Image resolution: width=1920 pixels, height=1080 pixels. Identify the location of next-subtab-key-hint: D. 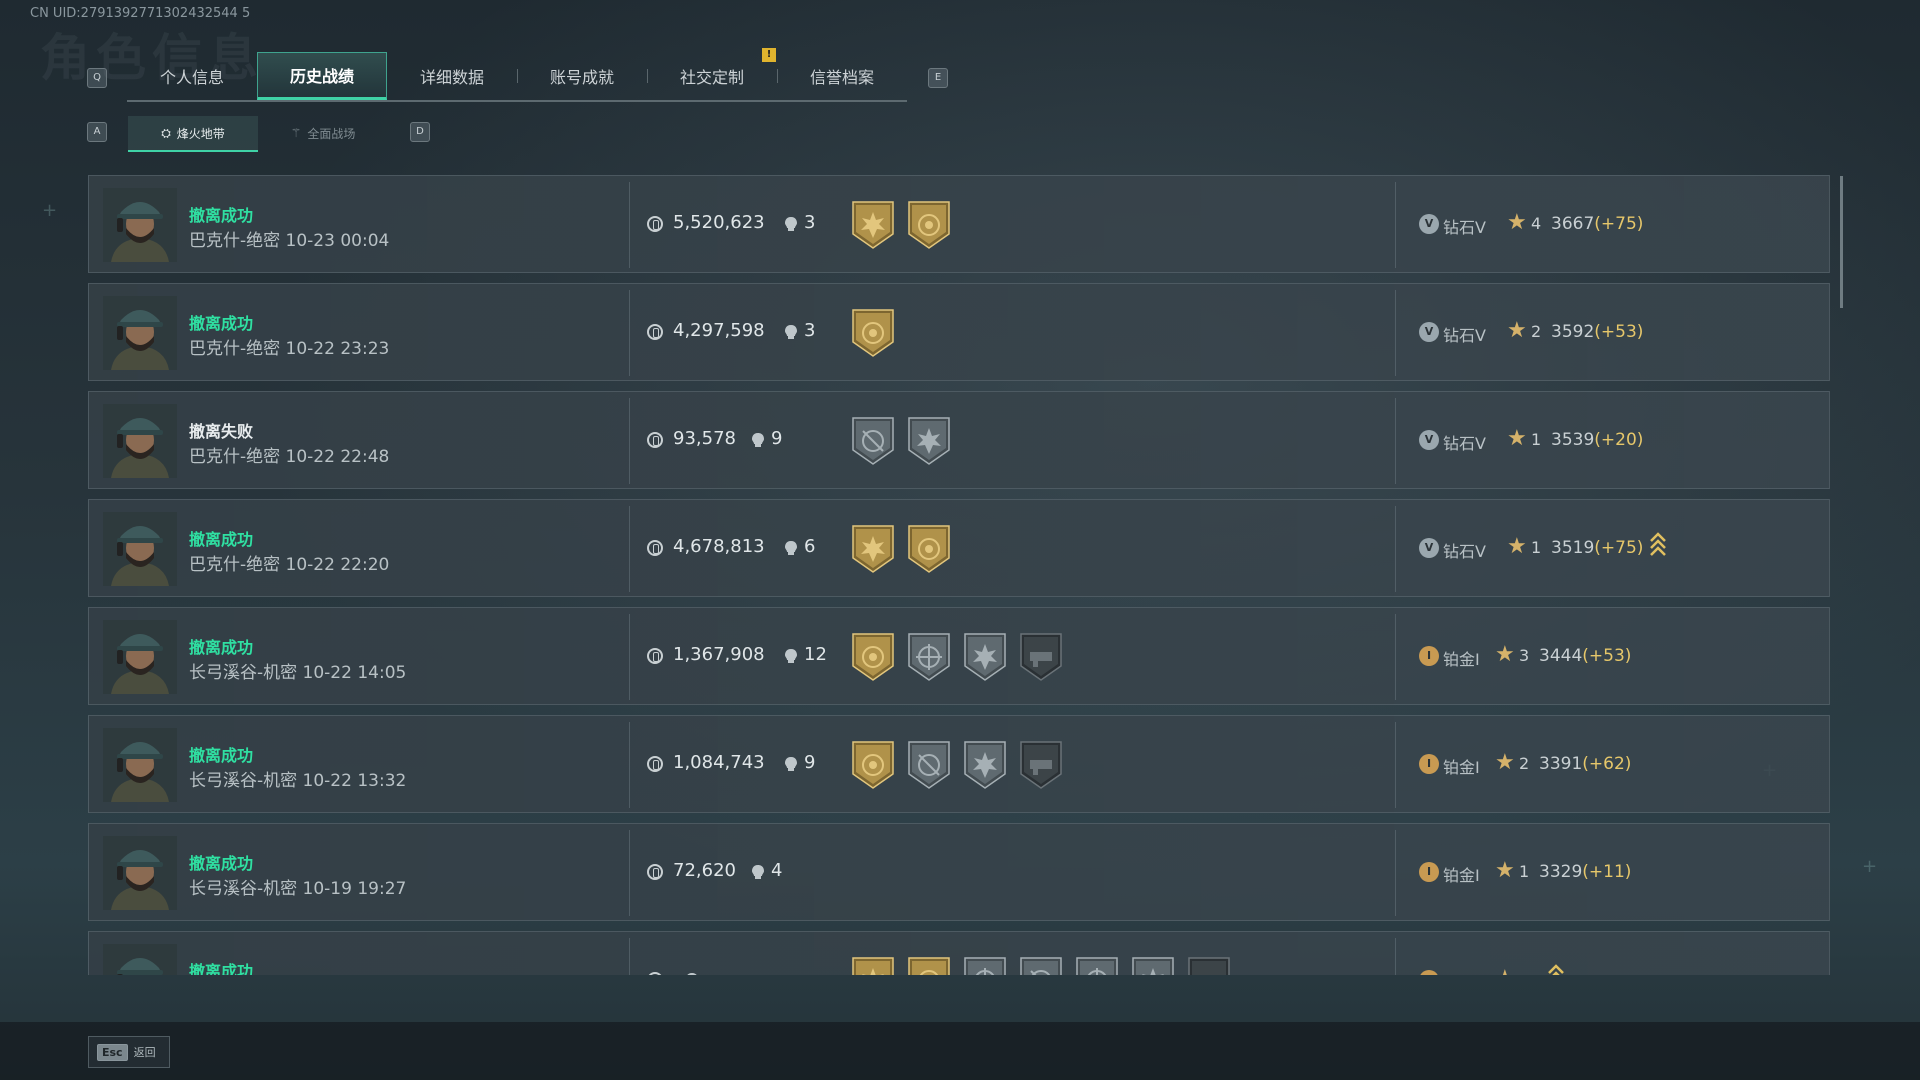
(420, 132).